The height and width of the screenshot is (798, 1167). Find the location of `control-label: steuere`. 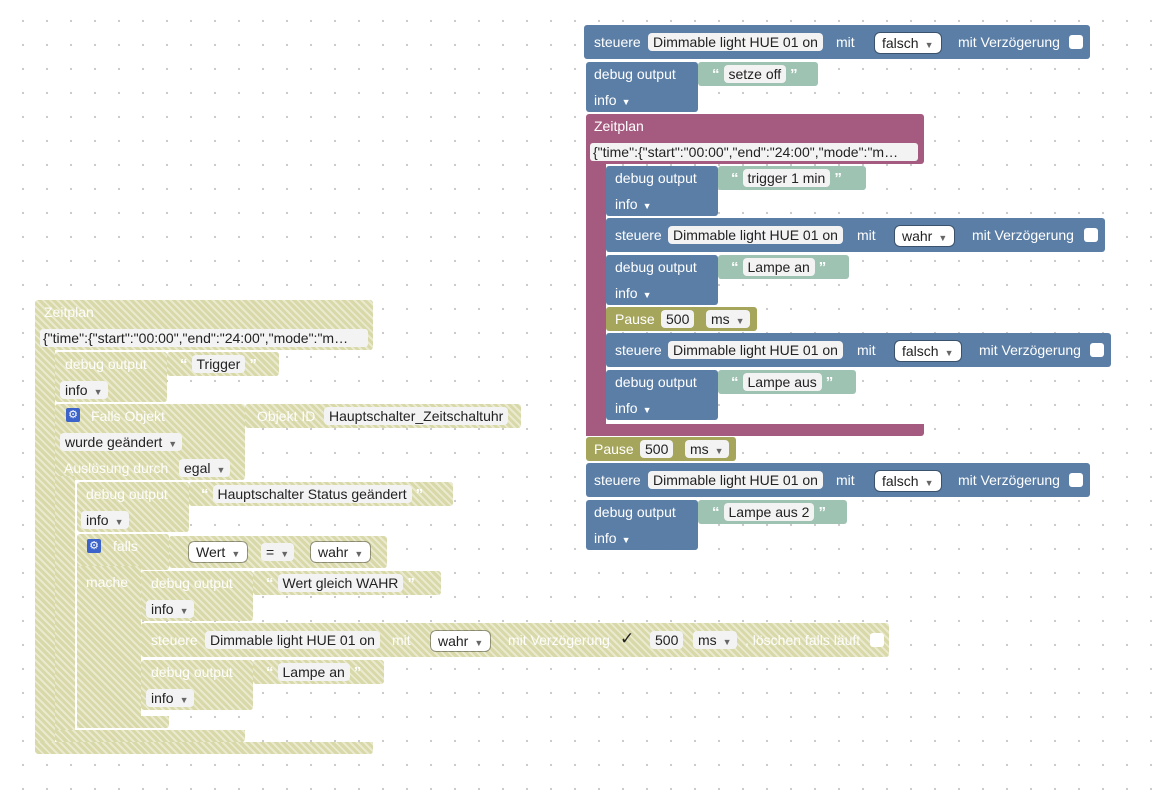

control-label: steuere is located at coordinates (617, 480).